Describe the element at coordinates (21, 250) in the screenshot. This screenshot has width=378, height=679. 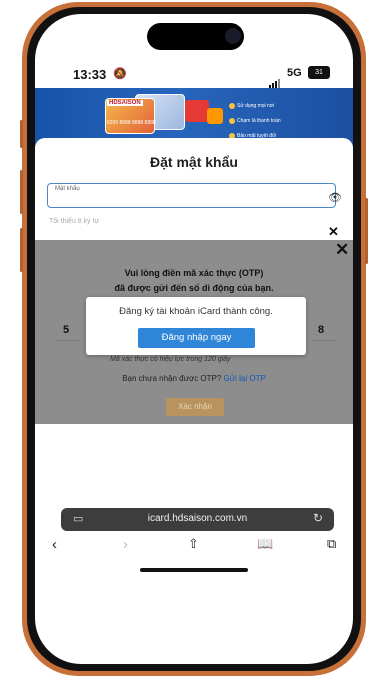
I see `phone-volume-down-button` at that location.